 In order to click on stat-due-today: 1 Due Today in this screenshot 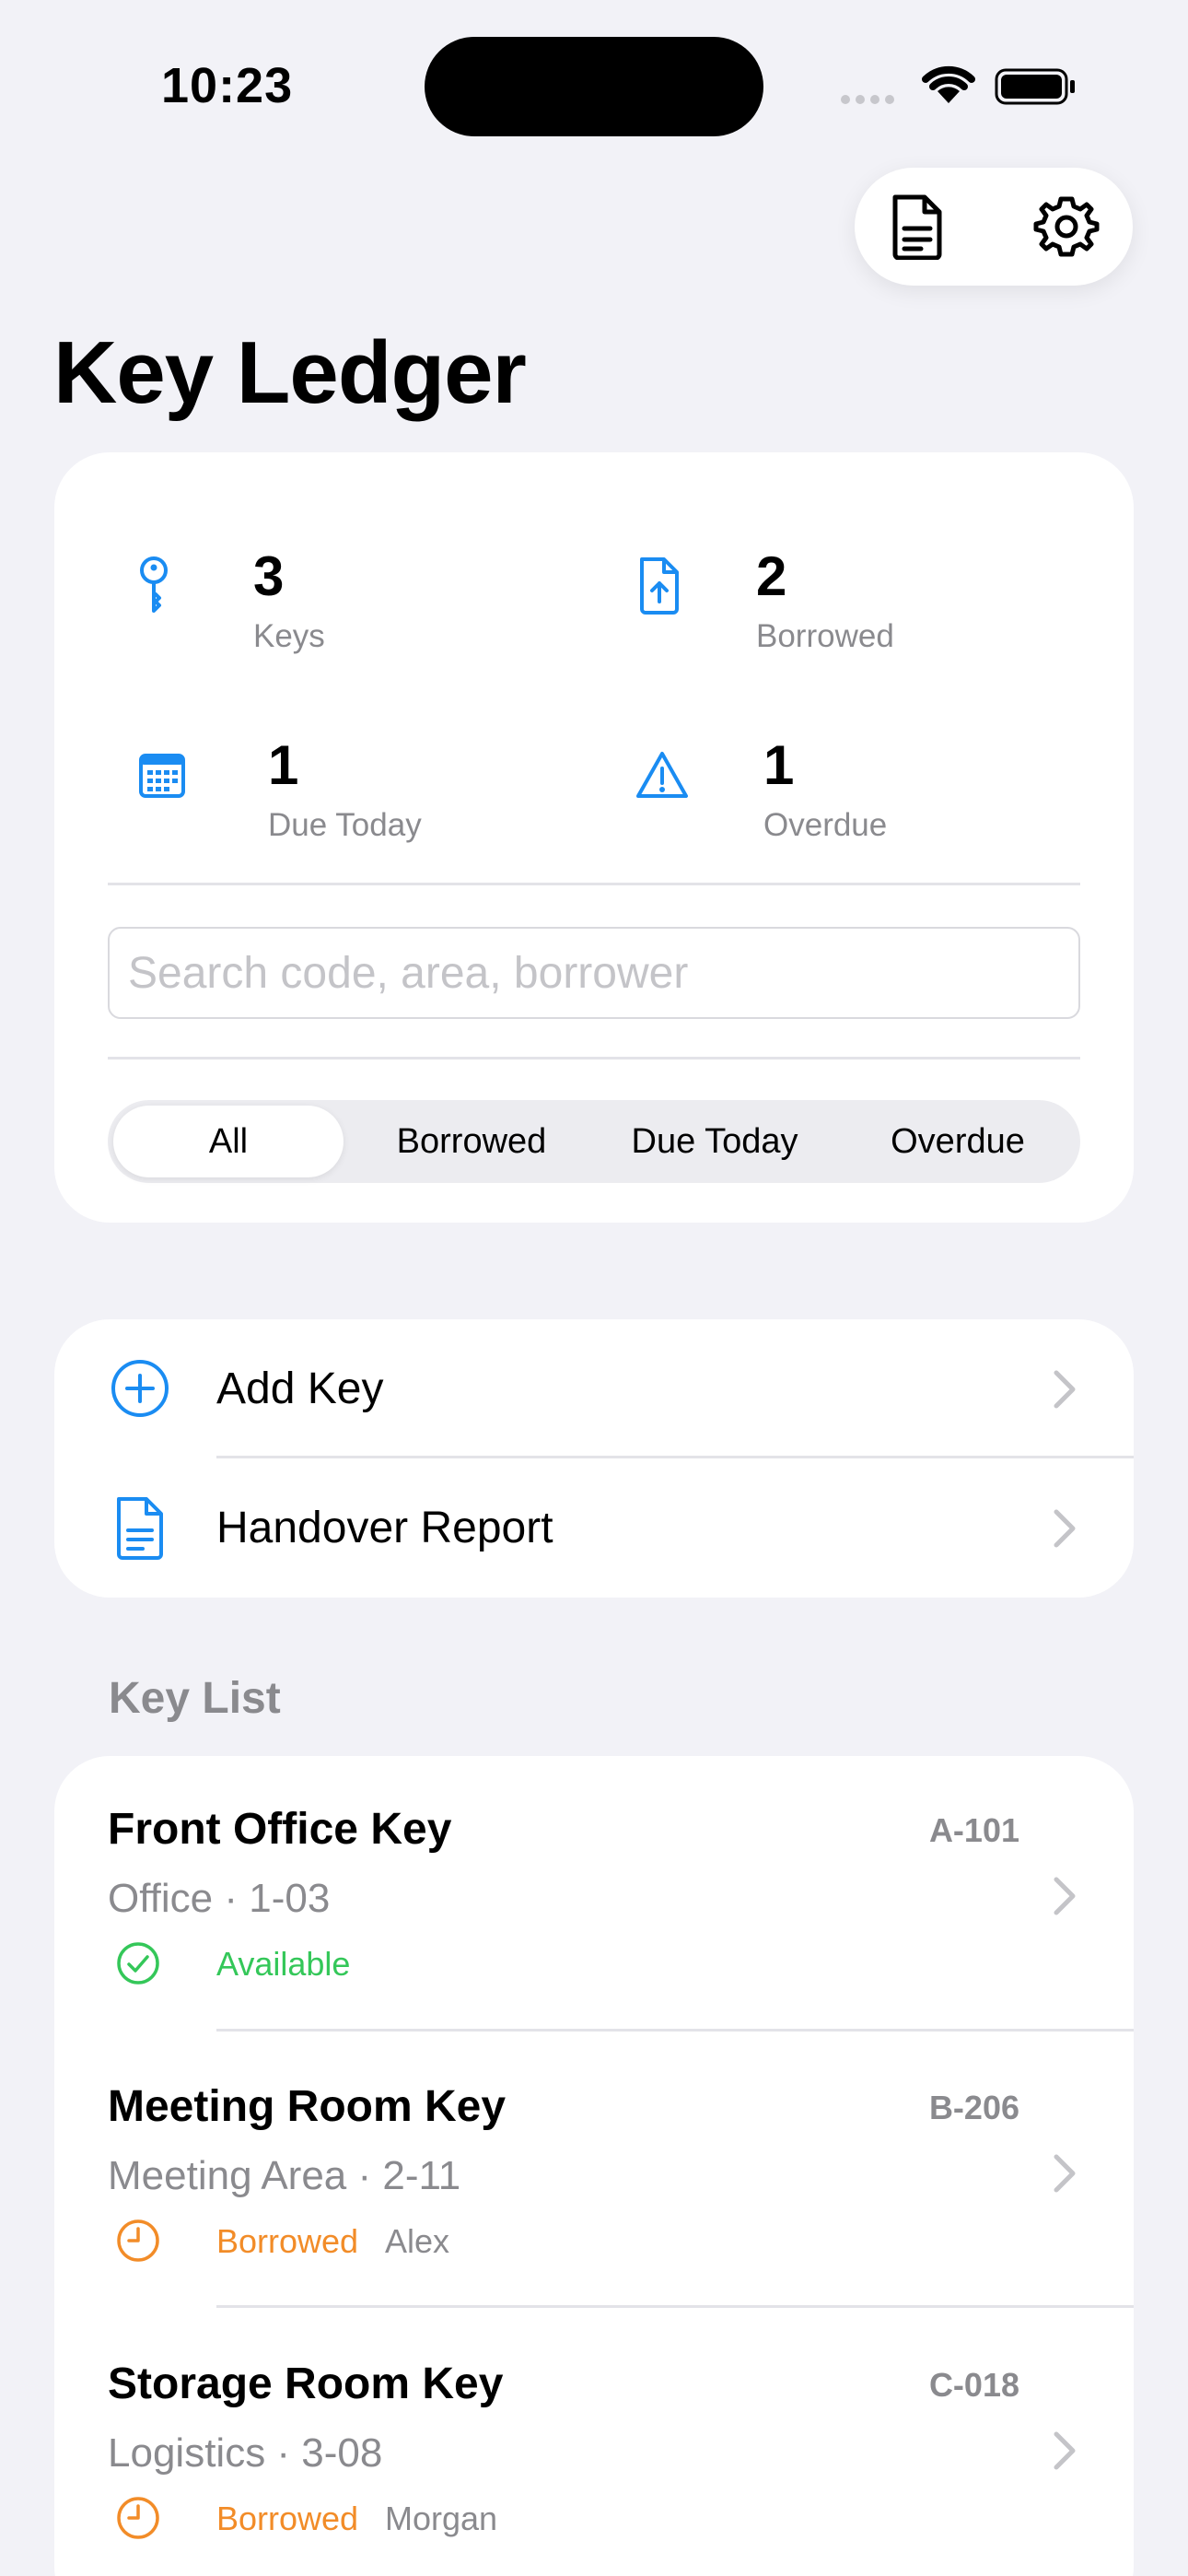, I will do `click(342, 788)`.